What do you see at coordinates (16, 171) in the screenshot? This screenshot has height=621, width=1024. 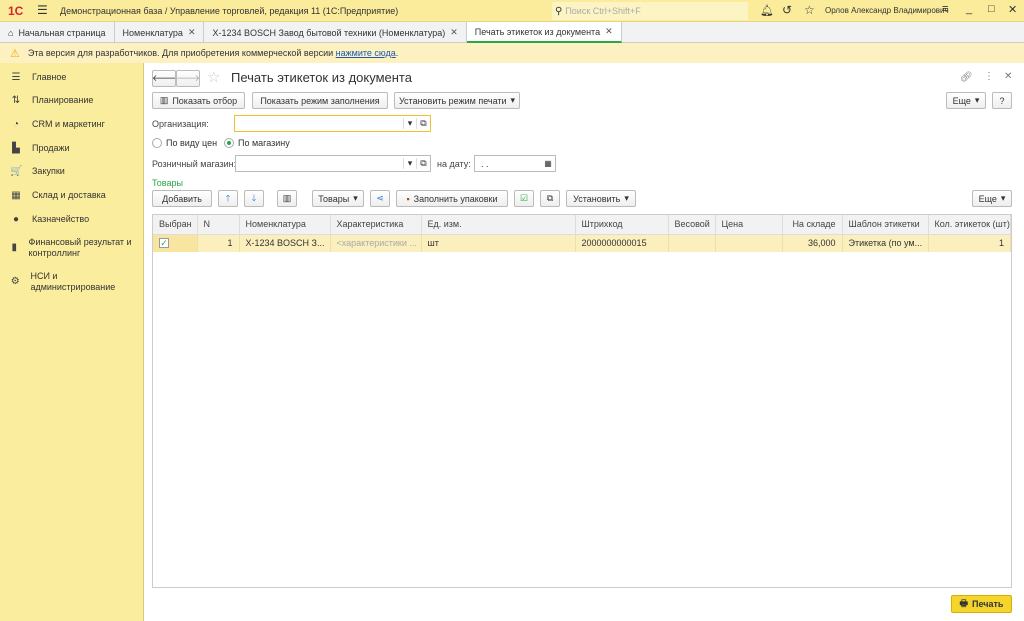 I see `cart-icon: 🛒` at bounding box center [16, 171].